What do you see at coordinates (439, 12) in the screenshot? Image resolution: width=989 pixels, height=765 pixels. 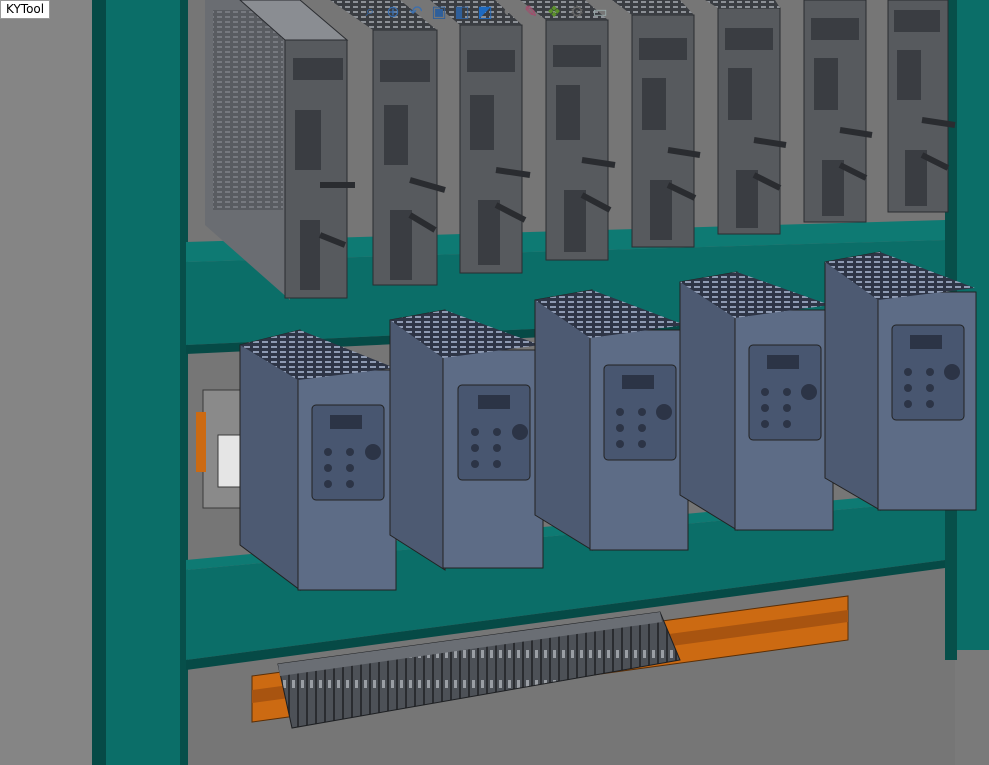 I see `section-view-icon: ▣` at bounding box center [439, 12].